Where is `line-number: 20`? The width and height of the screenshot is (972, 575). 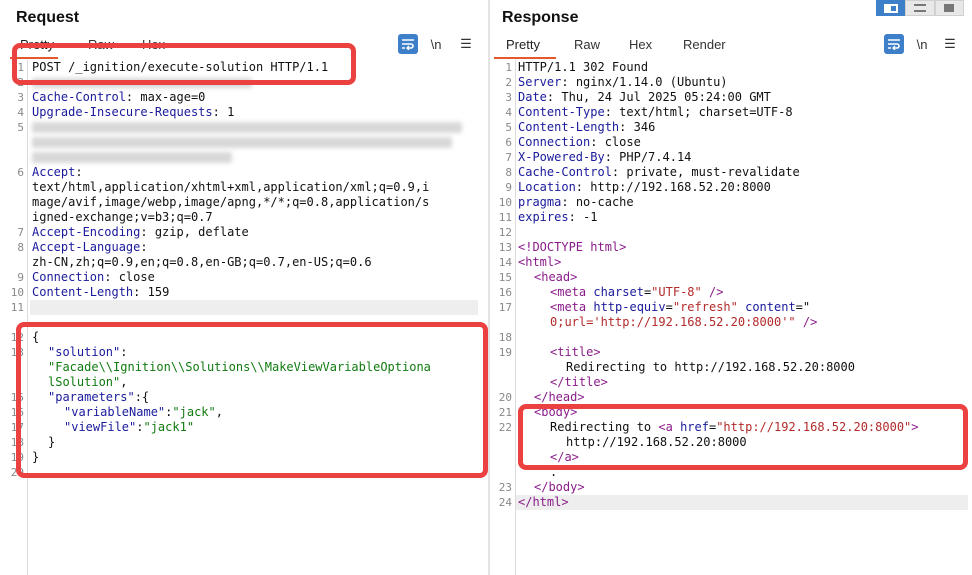 line-number: 20 is located at coordinates (505, 397).